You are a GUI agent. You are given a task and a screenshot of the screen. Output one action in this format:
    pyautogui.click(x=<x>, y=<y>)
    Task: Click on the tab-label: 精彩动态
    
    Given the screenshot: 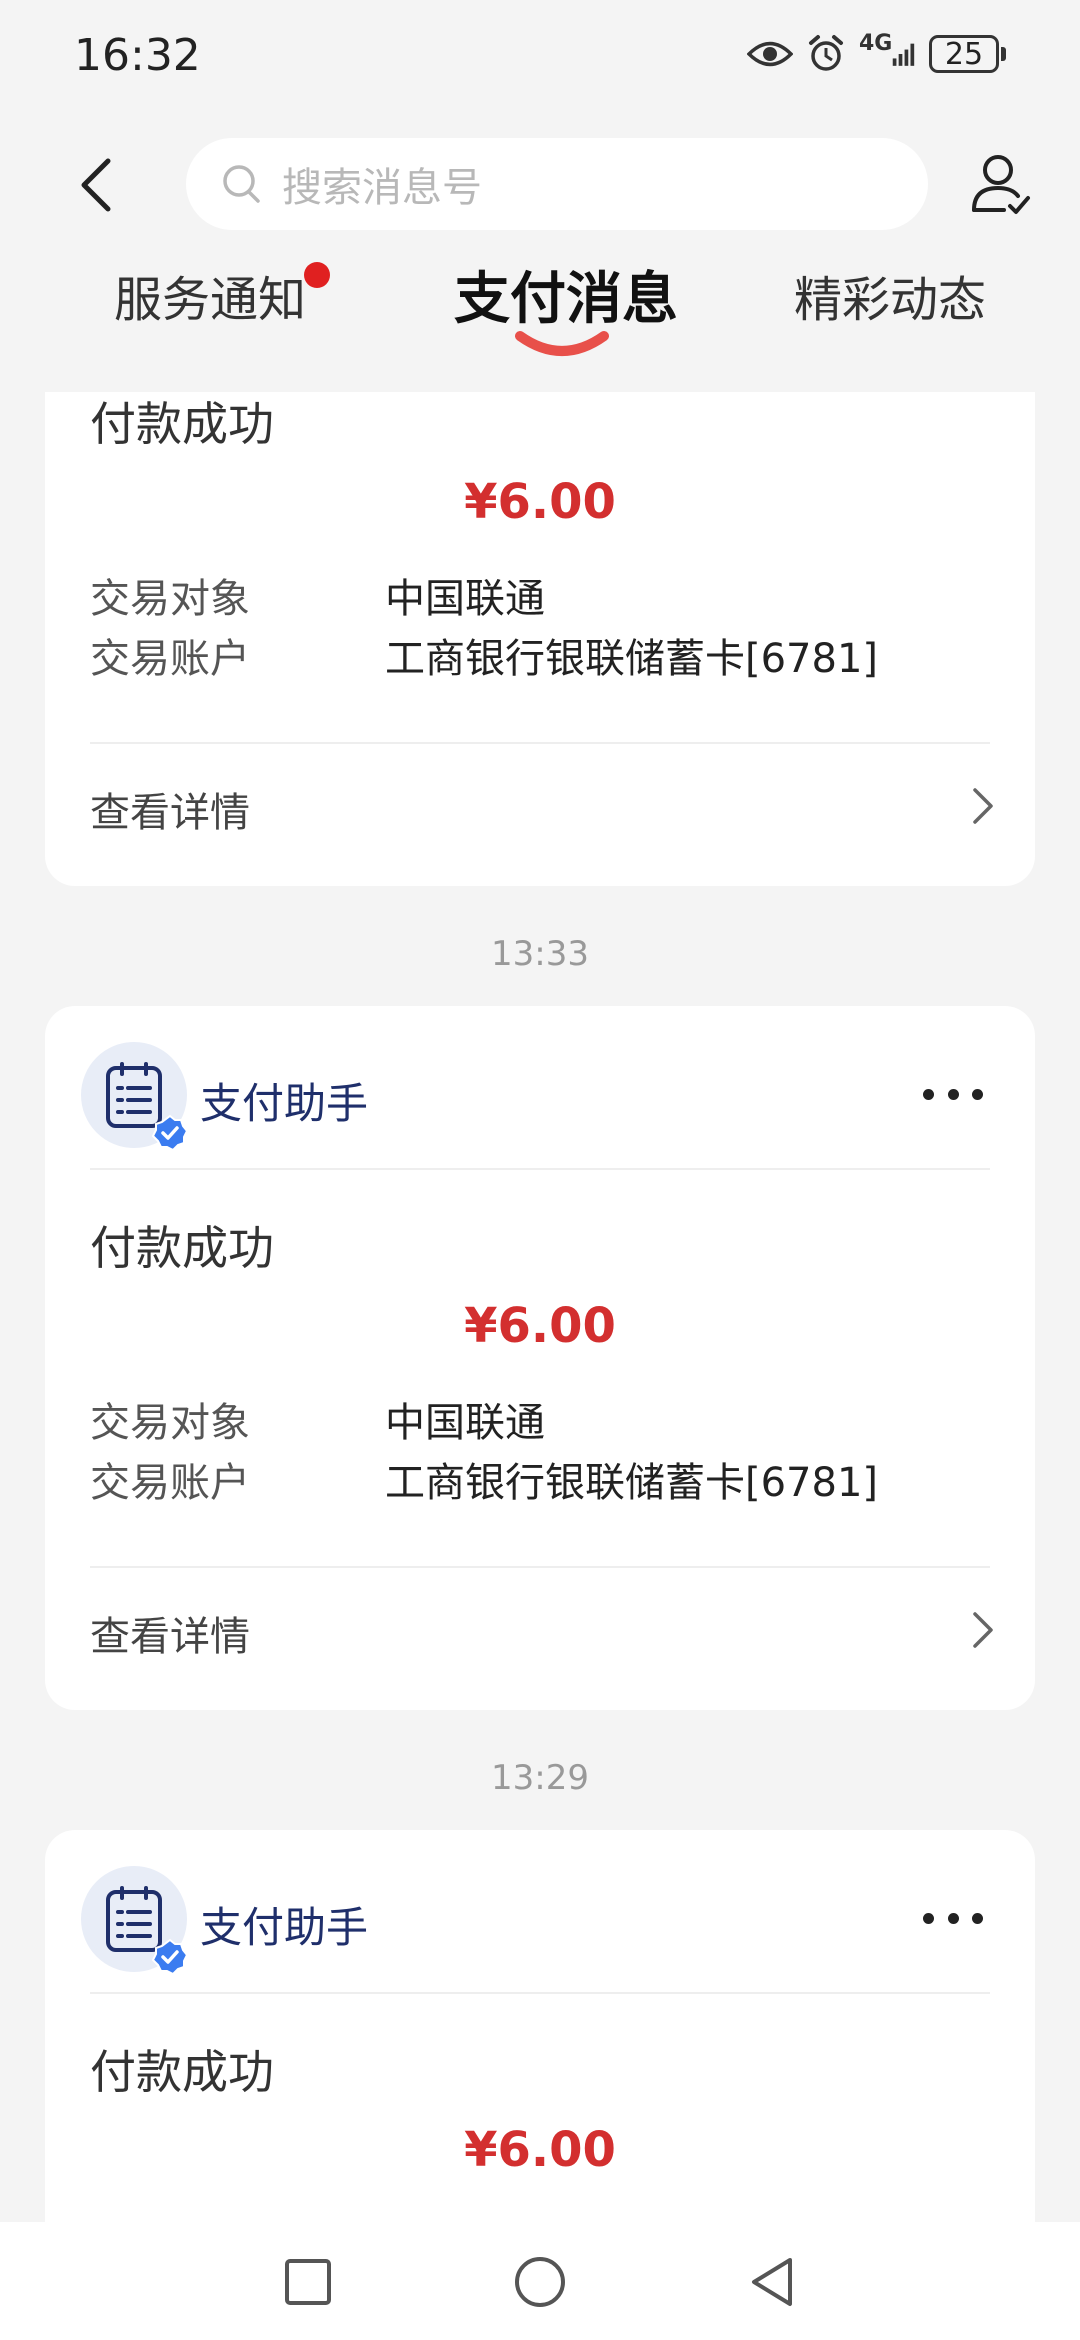 What is the action you would take?
    pyautogui.click(x=890, y=300)
    